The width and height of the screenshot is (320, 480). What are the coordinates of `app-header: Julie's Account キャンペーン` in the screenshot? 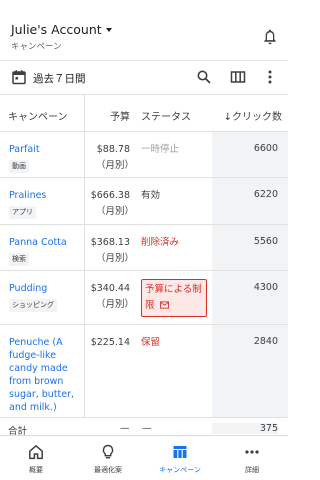 It's located at (144, 30).